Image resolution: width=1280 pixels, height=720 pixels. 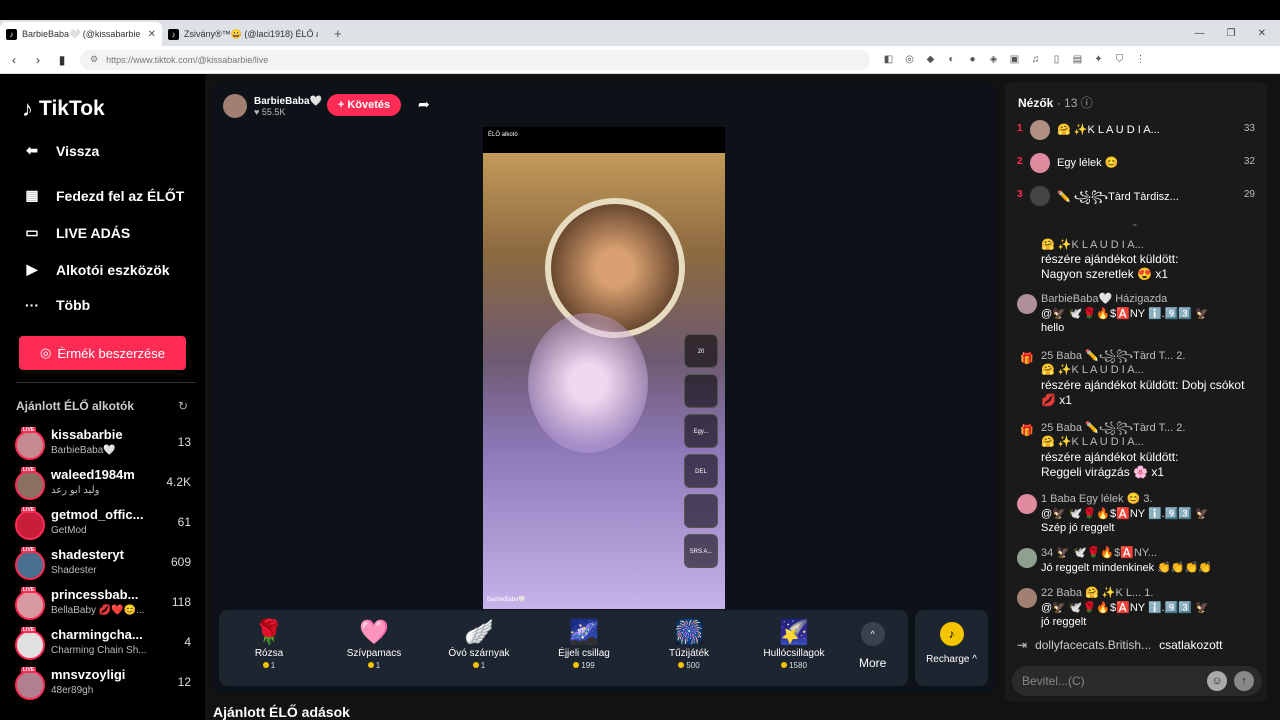 I want to click on extension-icon: ▣, so click(x=1014, y=59).